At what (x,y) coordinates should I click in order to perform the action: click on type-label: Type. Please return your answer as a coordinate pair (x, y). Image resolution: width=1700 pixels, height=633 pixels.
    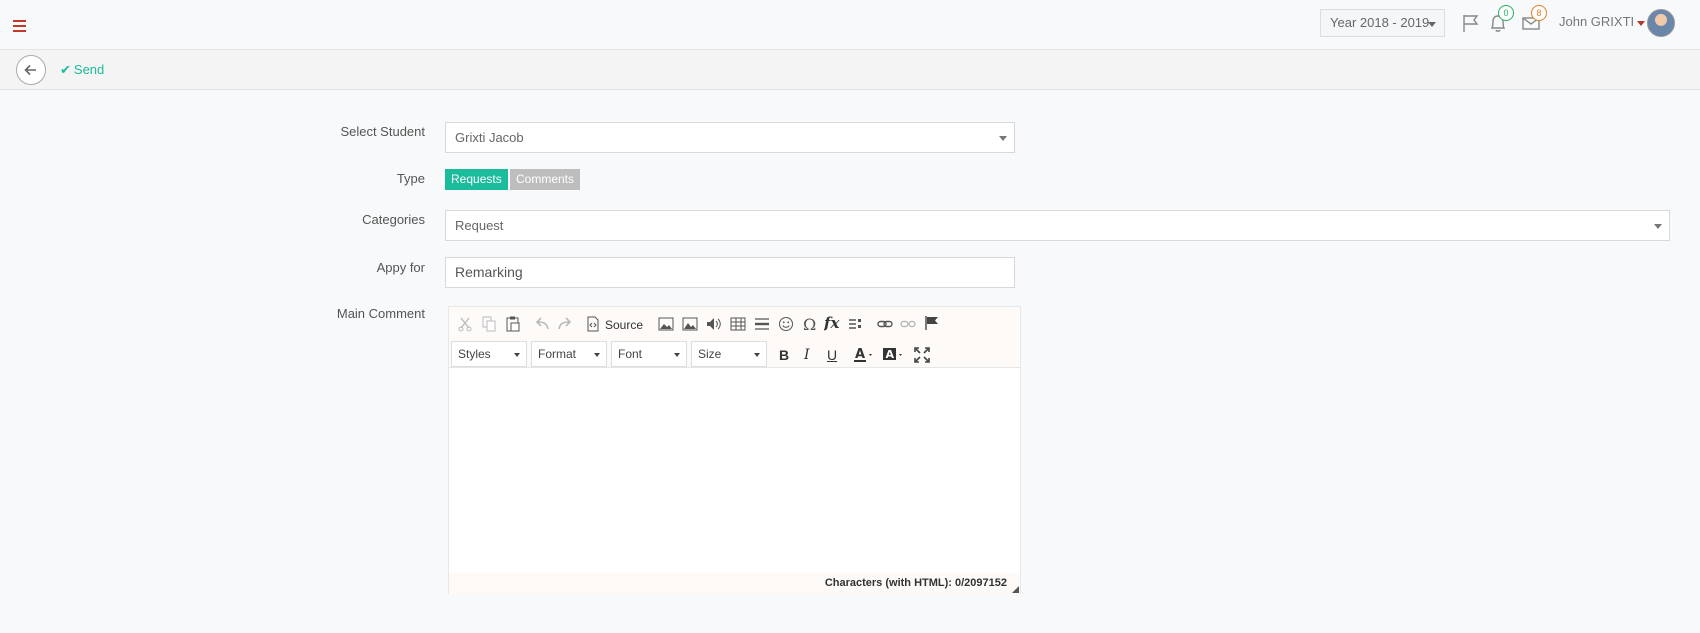
    Looking at the image, I should click on (410, 178).